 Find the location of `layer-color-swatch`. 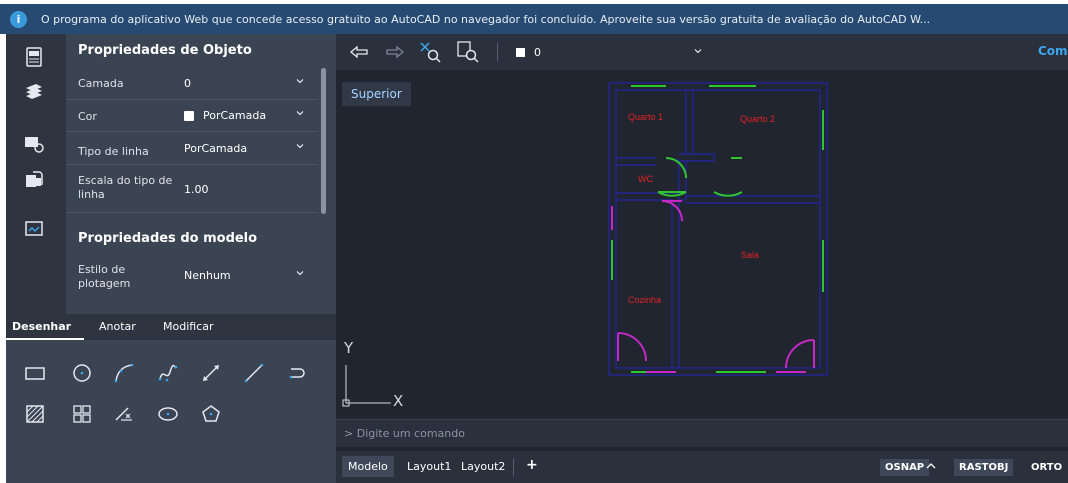

layer-color-swatch is located at coordinates (520, 52).